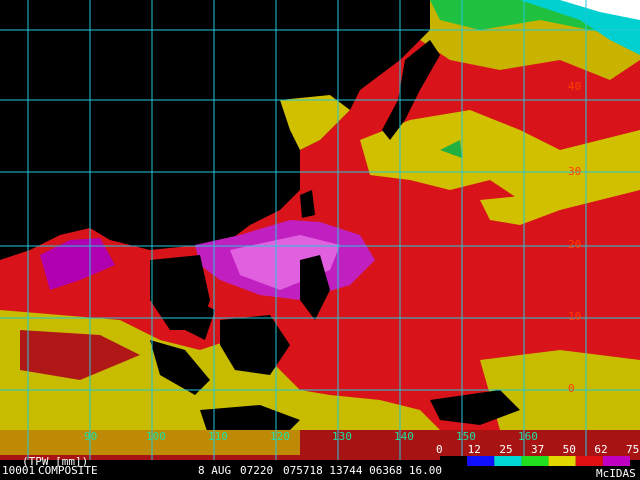 The image size is (640, 480). What do you see at coordinates (574, 244) in the screenshot?
I see `lat-label: 20` at bounding box center [574, 244].